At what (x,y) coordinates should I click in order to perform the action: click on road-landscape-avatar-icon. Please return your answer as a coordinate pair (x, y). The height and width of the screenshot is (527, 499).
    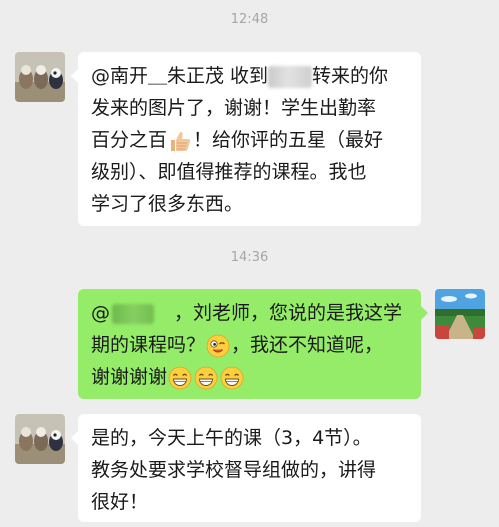
    Looking at the image, I should click on (460, 314).